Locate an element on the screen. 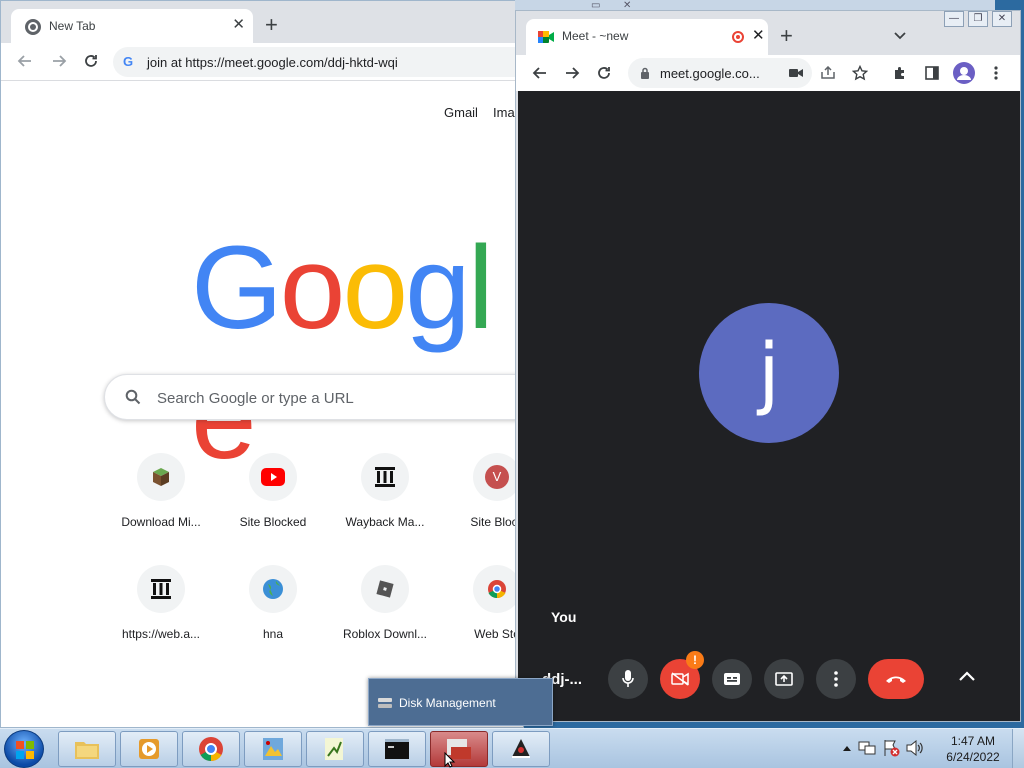  shortcut-letter: V is located at coordinates (497, 477).